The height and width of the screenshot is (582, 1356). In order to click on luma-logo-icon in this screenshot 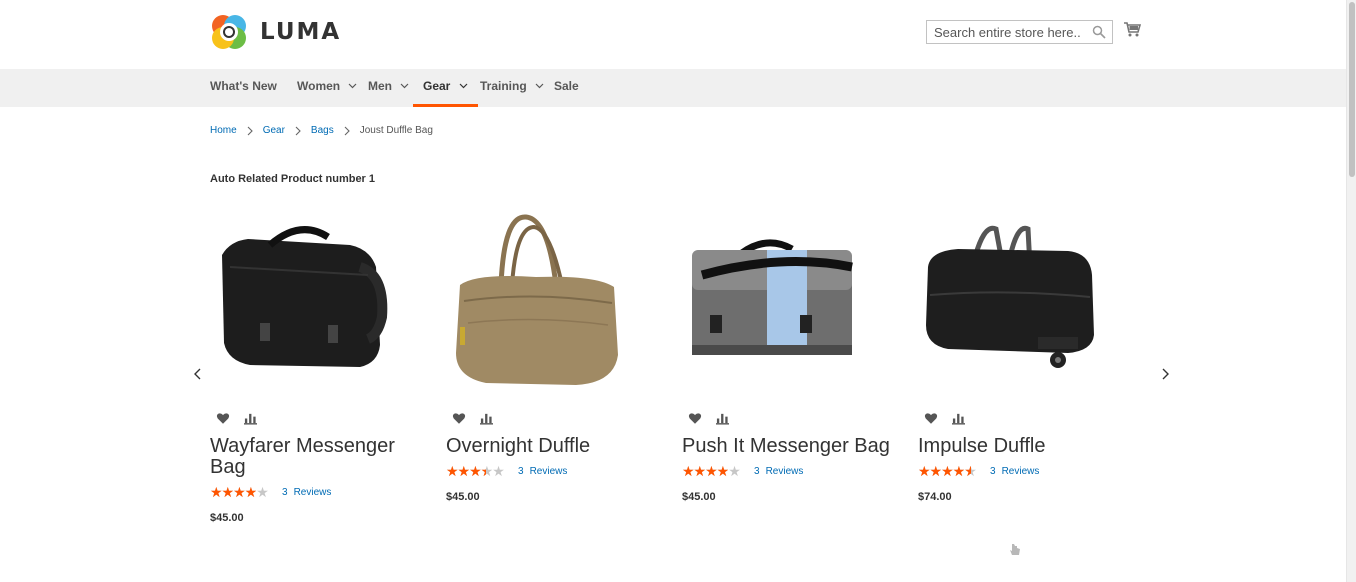, I will do `click(229, 32)`.